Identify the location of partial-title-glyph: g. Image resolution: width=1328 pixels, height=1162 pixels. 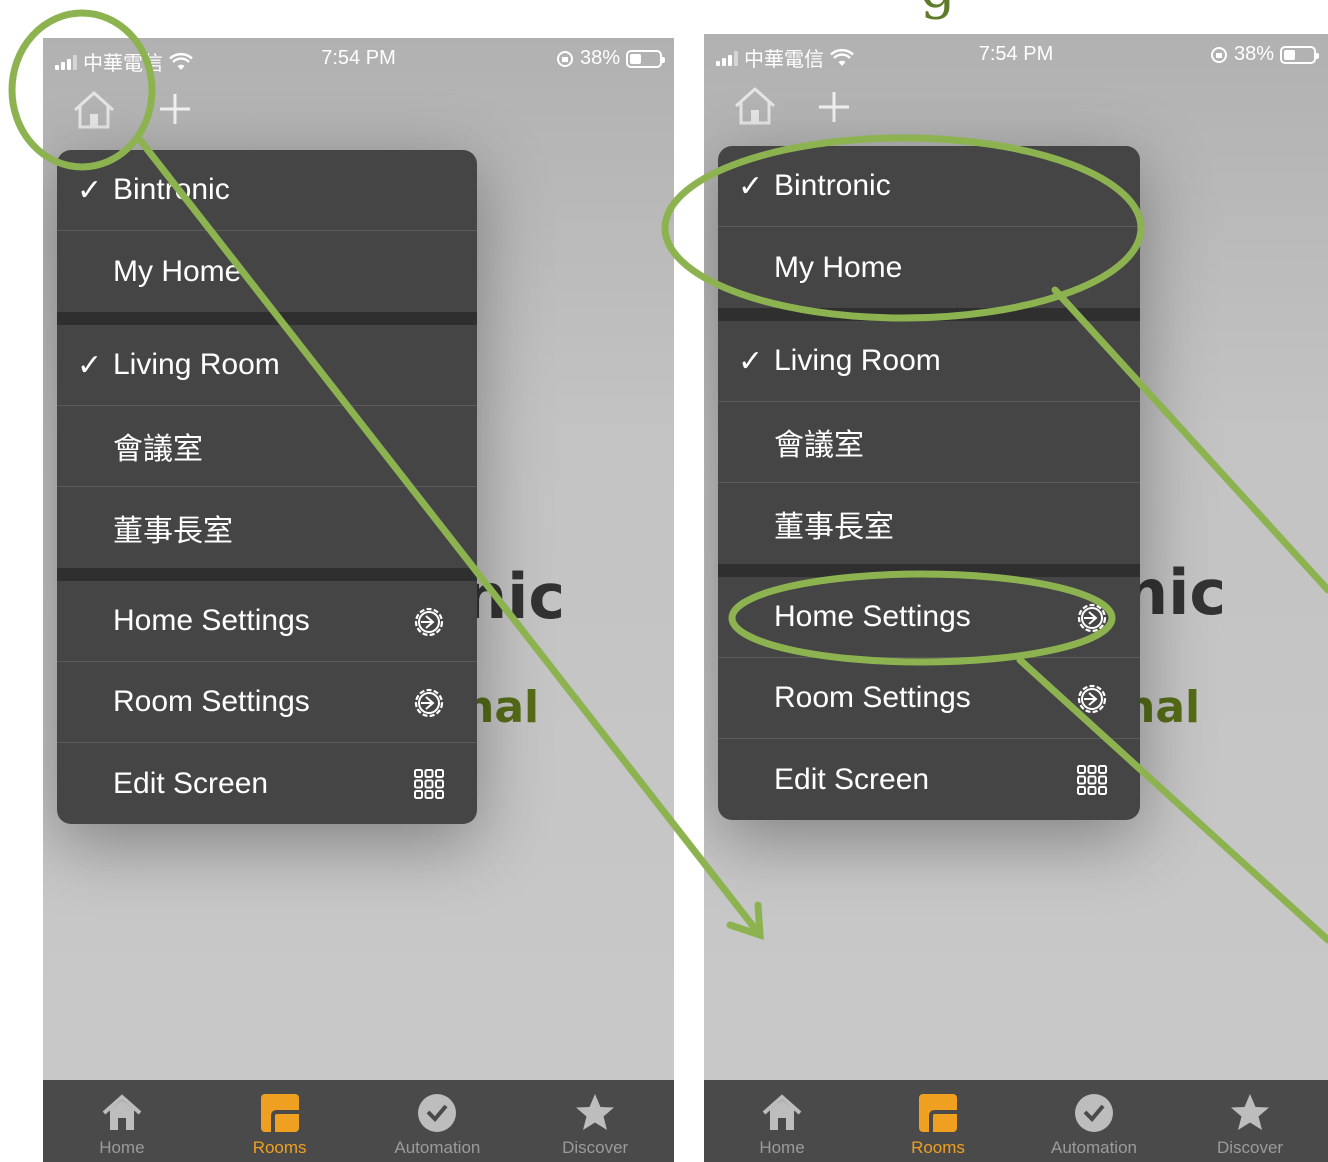
(938, 10).